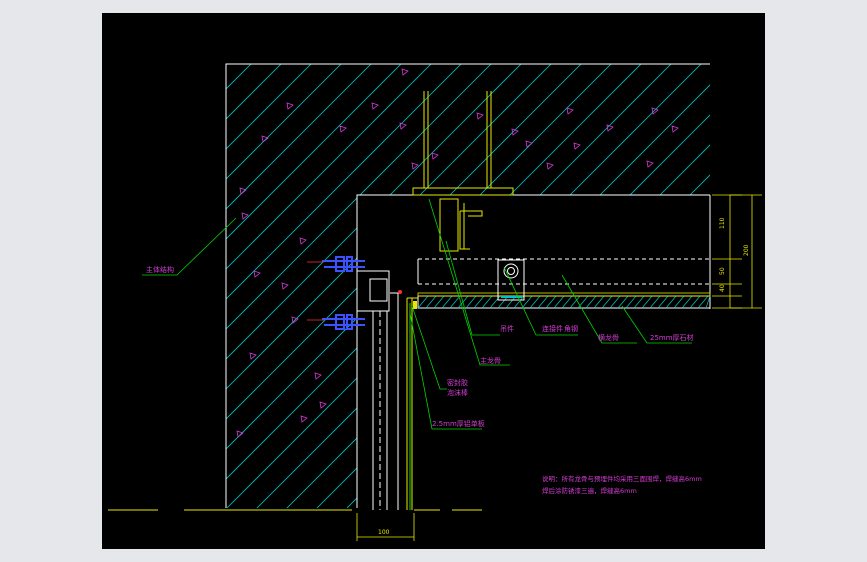 Image resolution: width=867 pixels, height=562 pixels. What do you see at coordinates (608, 337) in the screenshot?
I see `label-cross-keel: 横龙骨` at bounding box center [608, 337].